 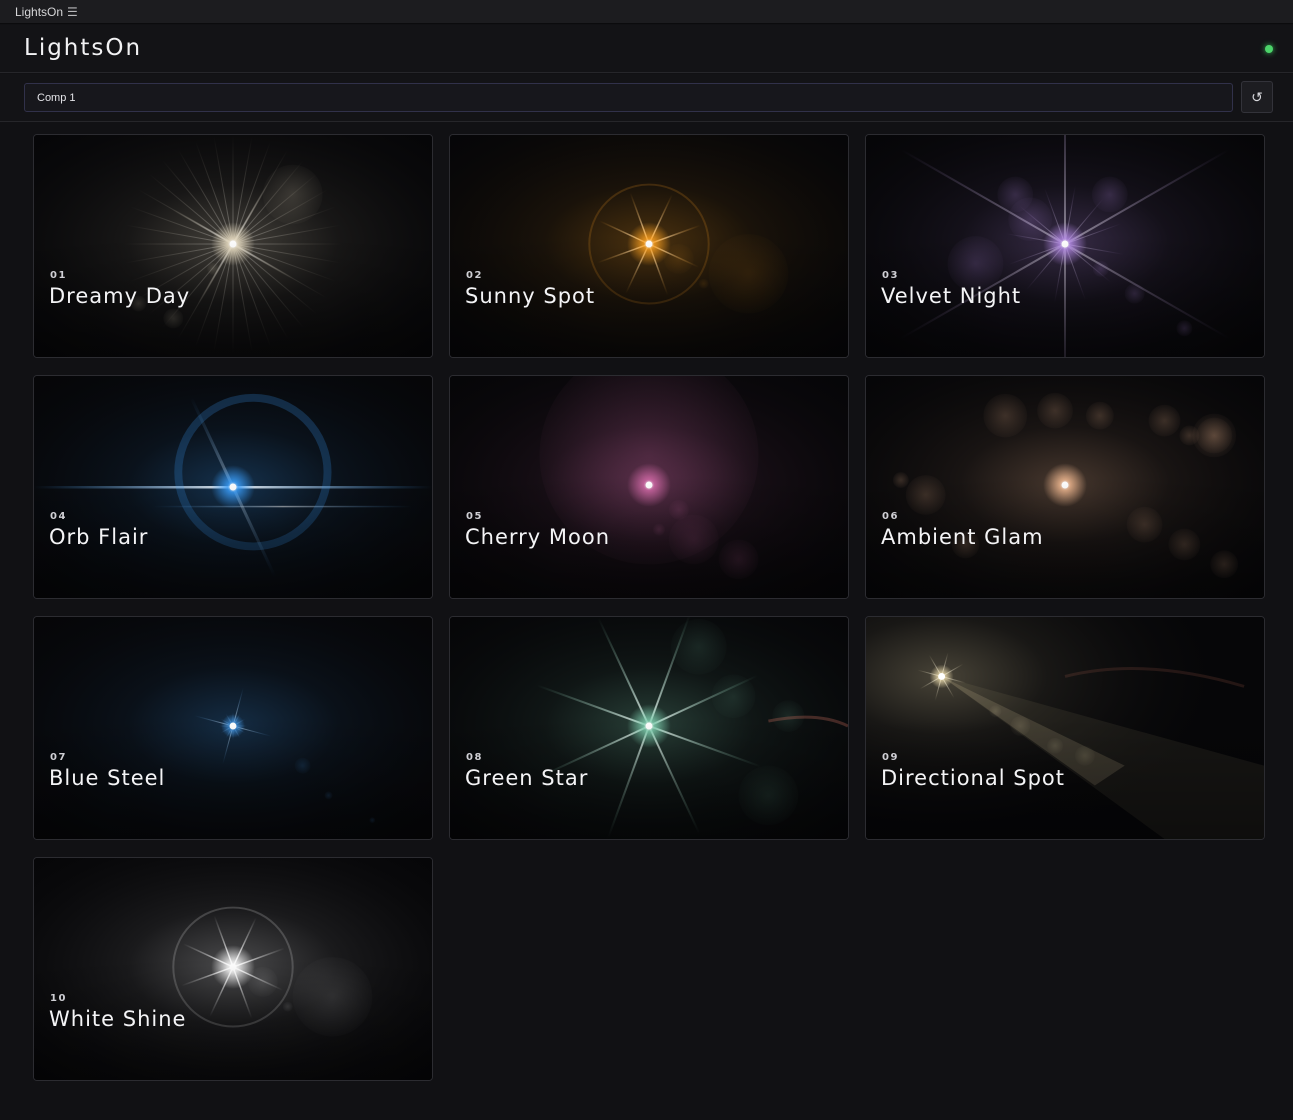 I want to click on preset-card: 04 Orb Flair, so click(x=233, y=487).